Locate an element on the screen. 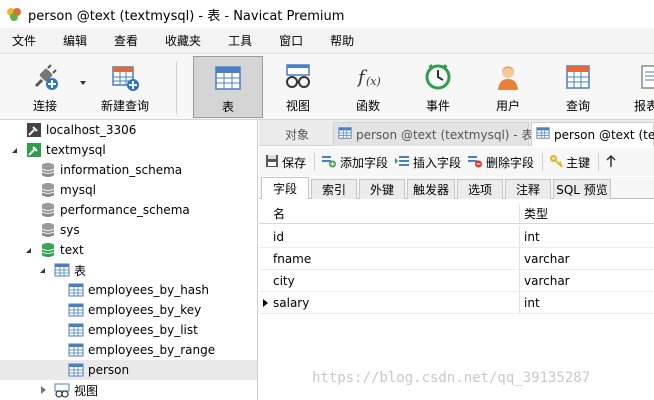 The image size is (654, 400). collapse-arrow-icon is located at coordinates (43, 390).